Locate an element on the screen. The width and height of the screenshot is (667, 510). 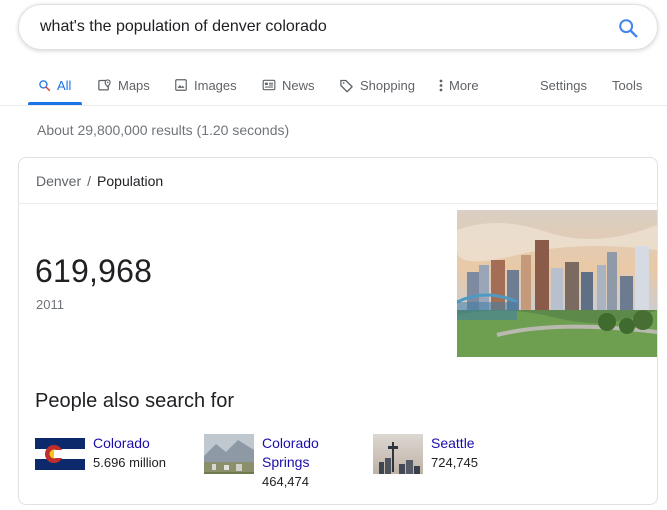
tag-icon is located at coordinates (346, 85).